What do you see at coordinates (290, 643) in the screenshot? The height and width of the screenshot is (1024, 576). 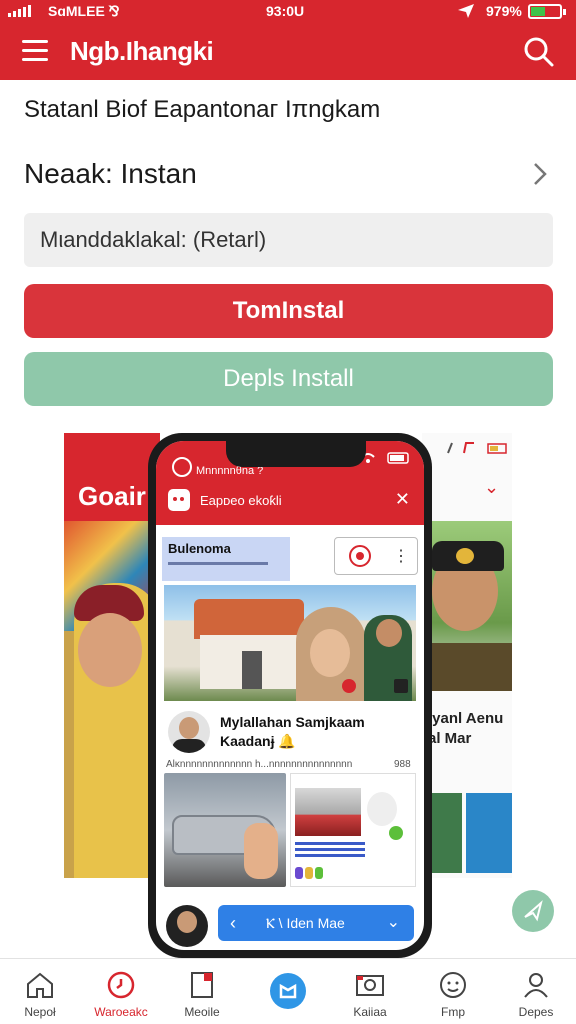 I see `hero-photo` at bounding box center [290, 643].